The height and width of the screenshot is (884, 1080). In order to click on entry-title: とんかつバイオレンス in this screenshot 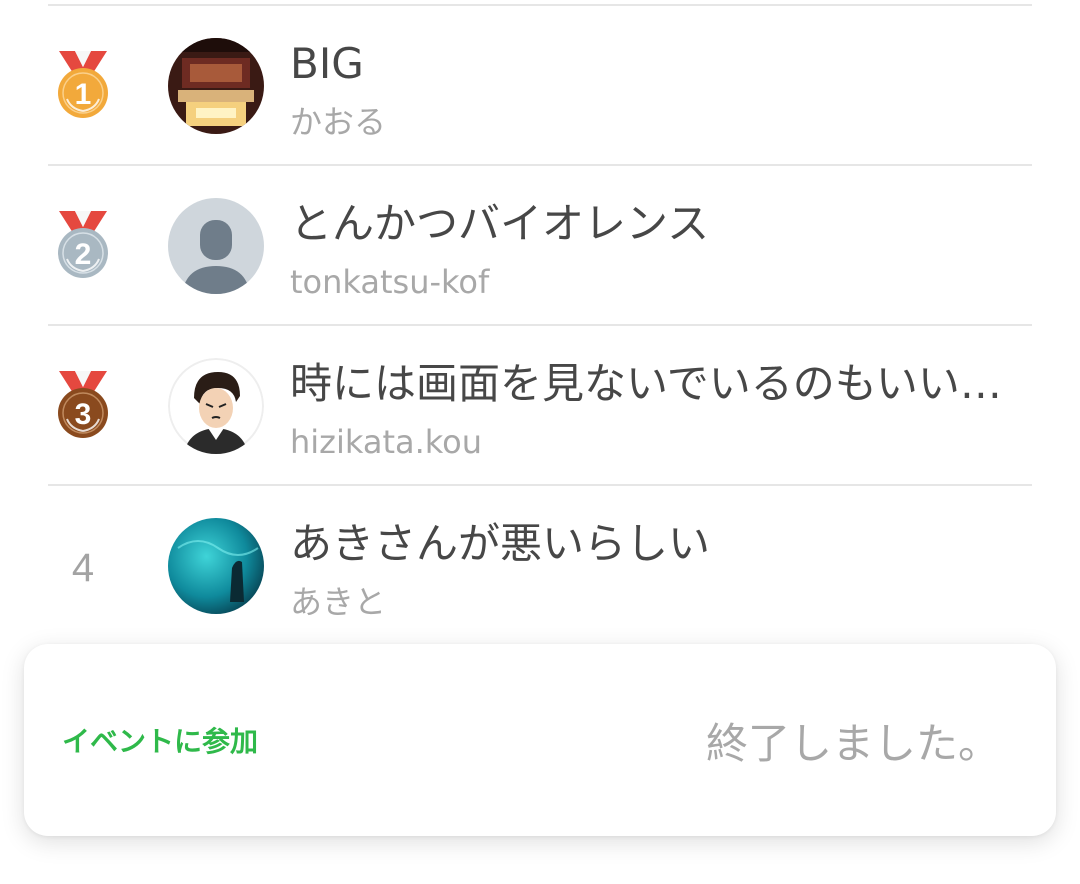, I will do `click(655, 224)`.